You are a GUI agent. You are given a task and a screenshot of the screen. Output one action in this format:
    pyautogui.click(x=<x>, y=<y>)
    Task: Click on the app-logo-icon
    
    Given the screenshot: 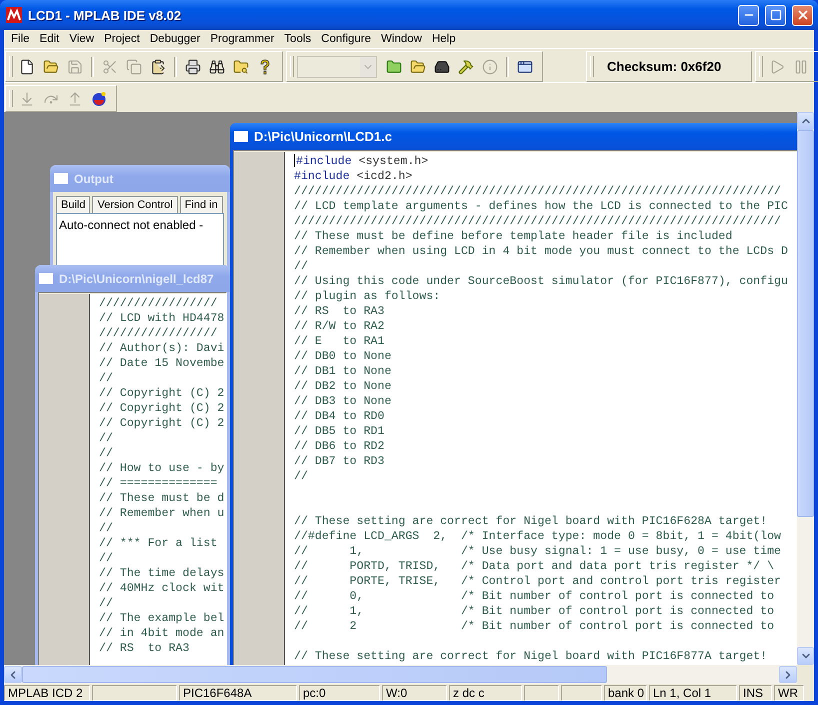 What is the action you would take?
    pyautogui.click(x=14, y=15)
    